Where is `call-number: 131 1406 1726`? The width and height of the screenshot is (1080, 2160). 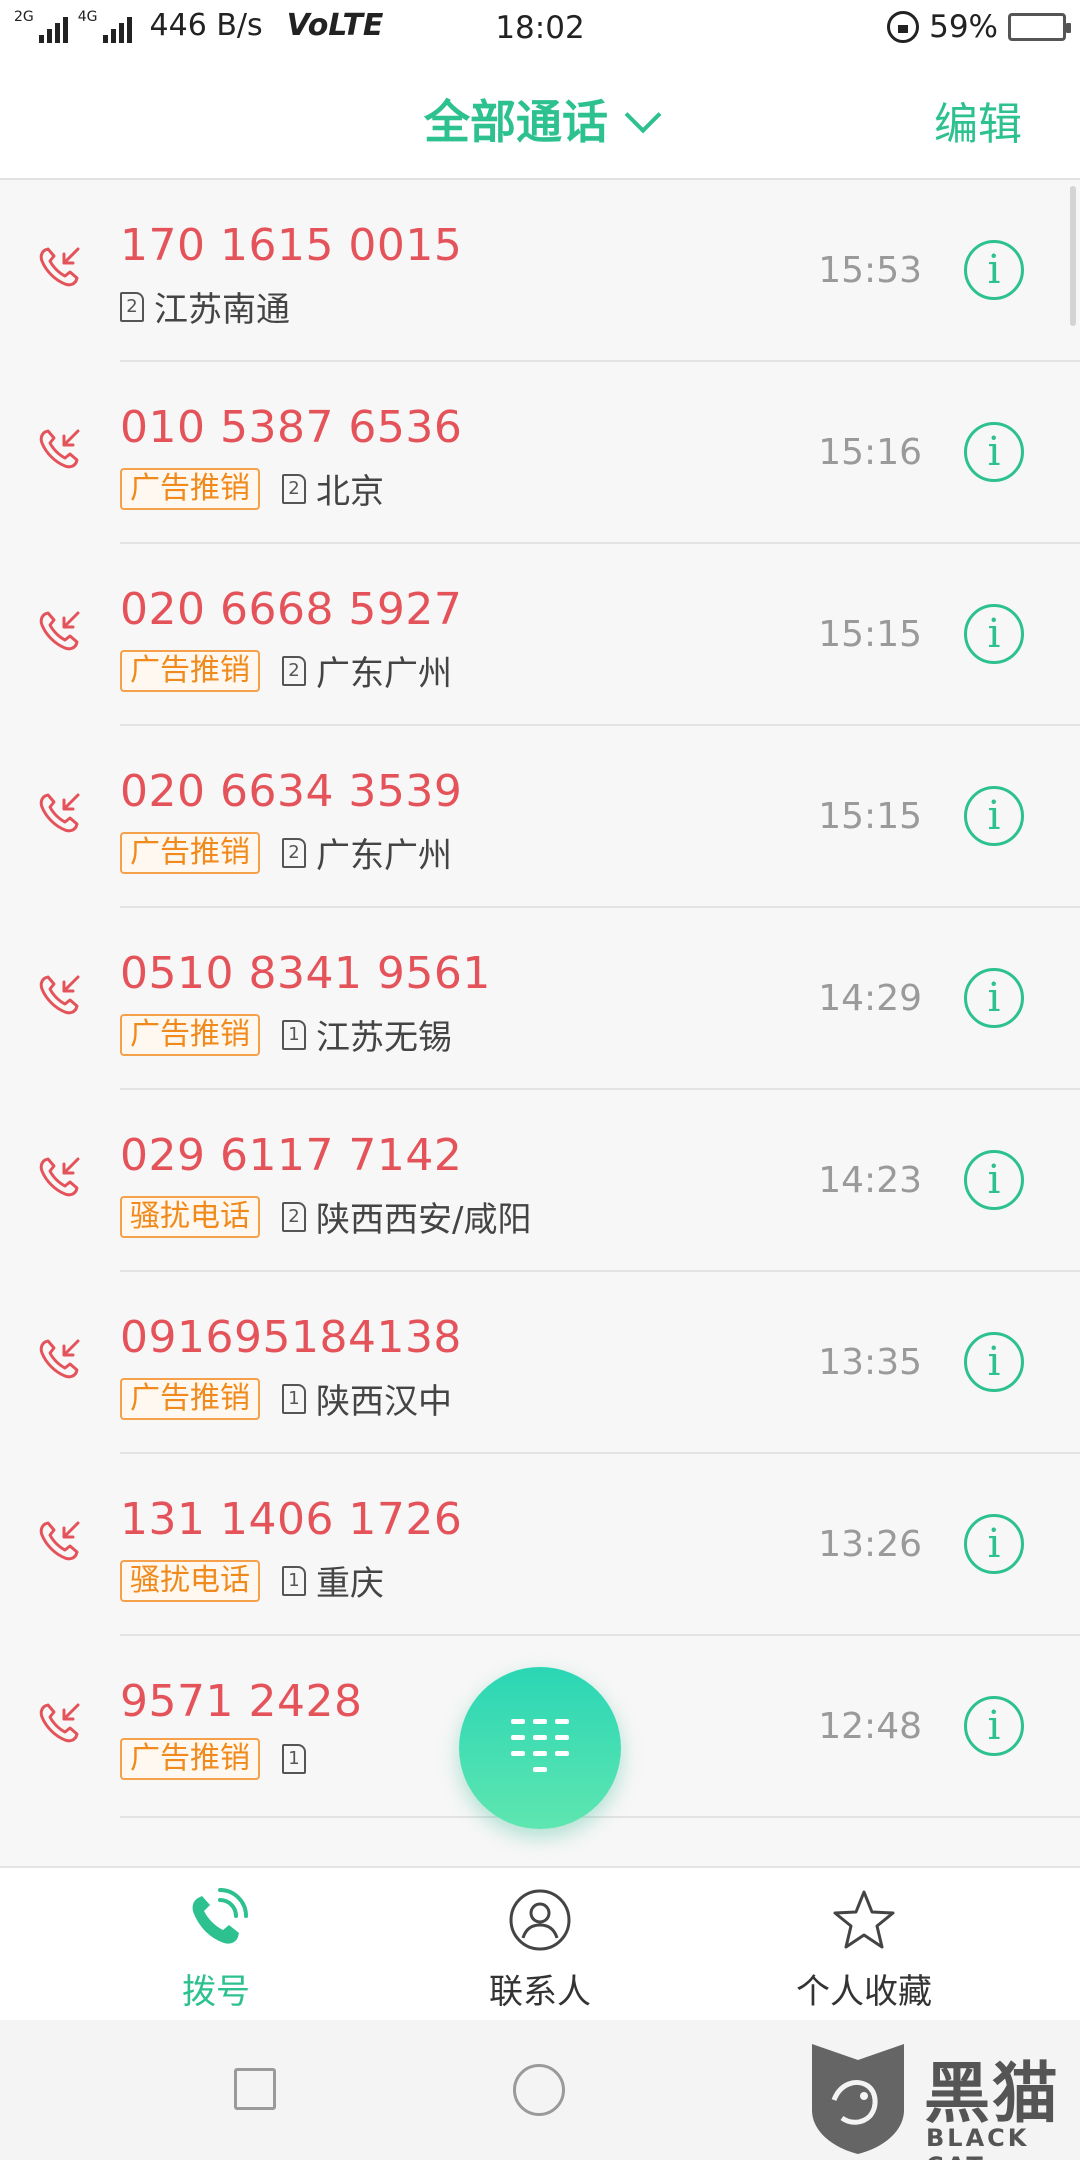 call-number: 131 1406 1726 is located at coordinates (291, 1519).